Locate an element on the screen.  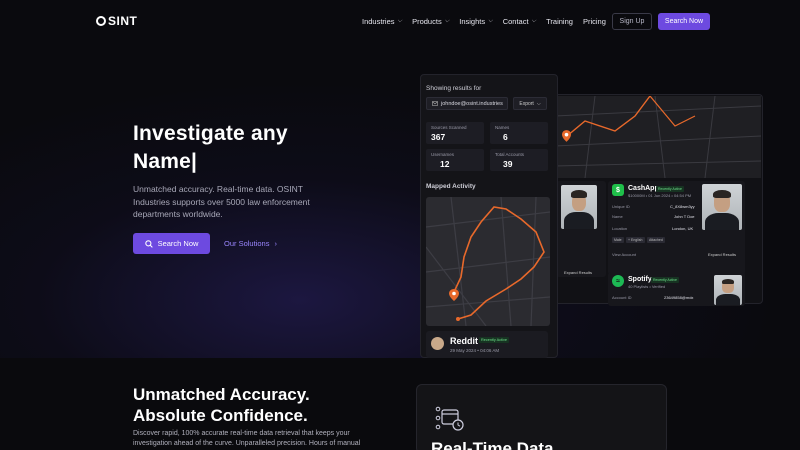
email-query-field: johndoe@osint.industries is located at coordinates (467, 103).